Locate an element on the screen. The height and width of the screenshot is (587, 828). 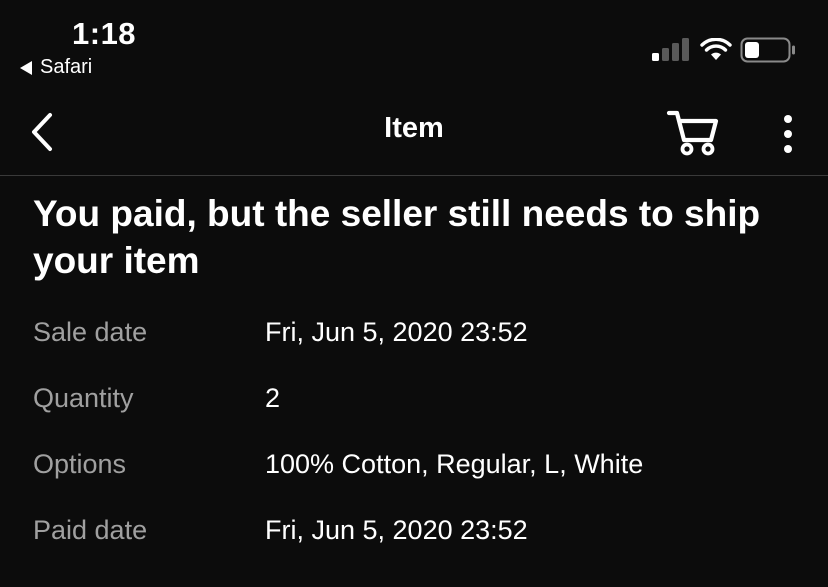
detail-label: Quantity is located at coordinates (83, 398).